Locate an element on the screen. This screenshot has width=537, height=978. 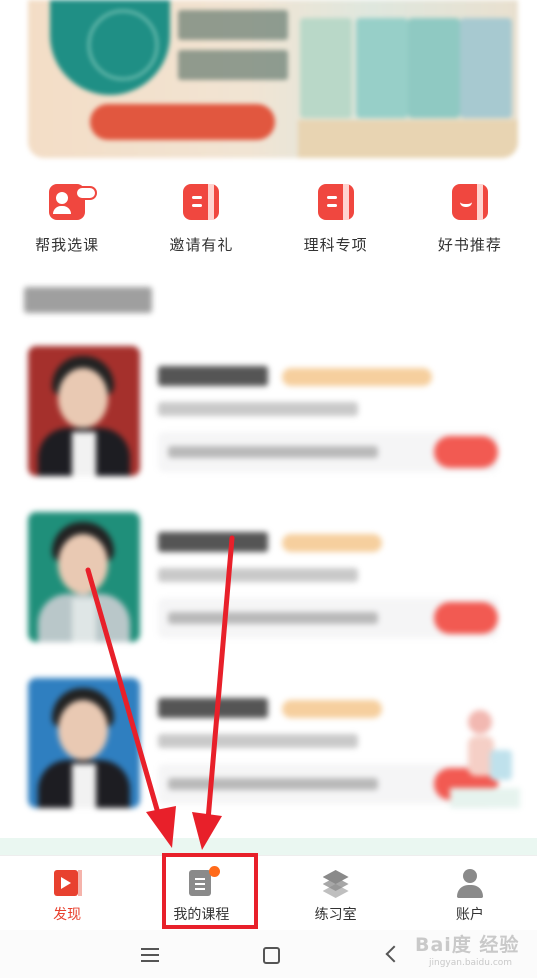
decoration is located at coordinates (485, 755).